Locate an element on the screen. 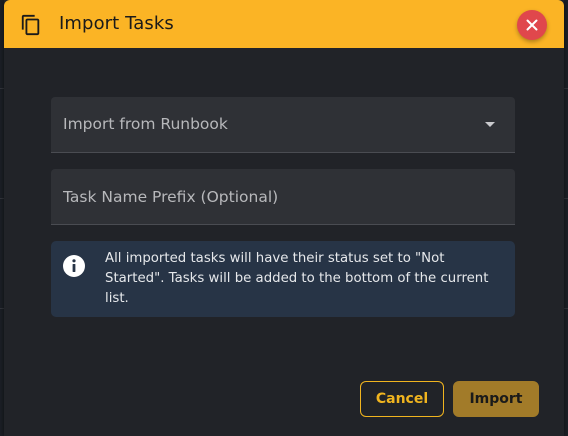 Image resolution: width=568 pixels, height=436 pixels. task-prefix-field is located at coordinates (283, 197).